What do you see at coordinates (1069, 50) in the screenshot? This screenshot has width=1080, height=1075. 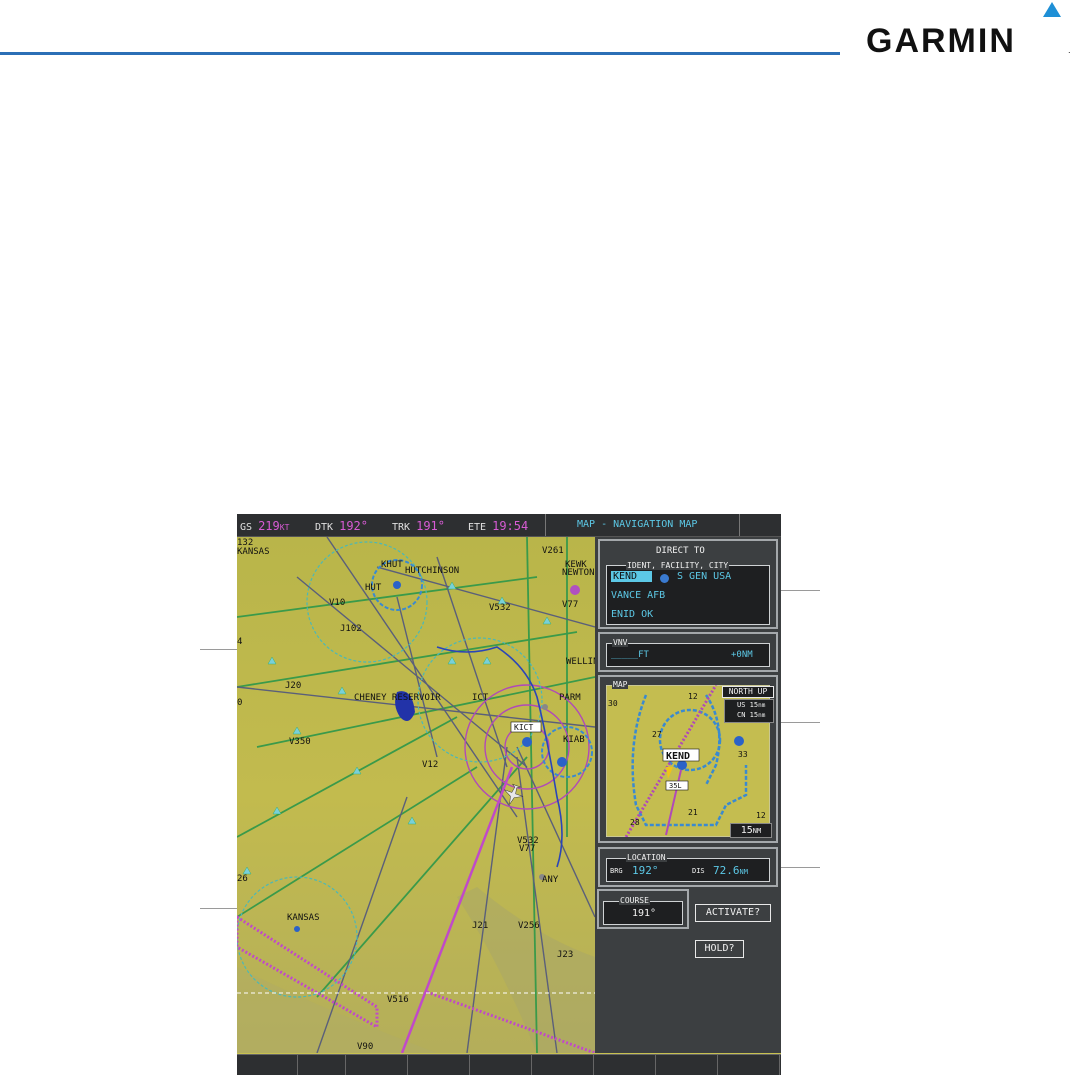 I see `registered-mark: .` at bounding box center [1069, 50].